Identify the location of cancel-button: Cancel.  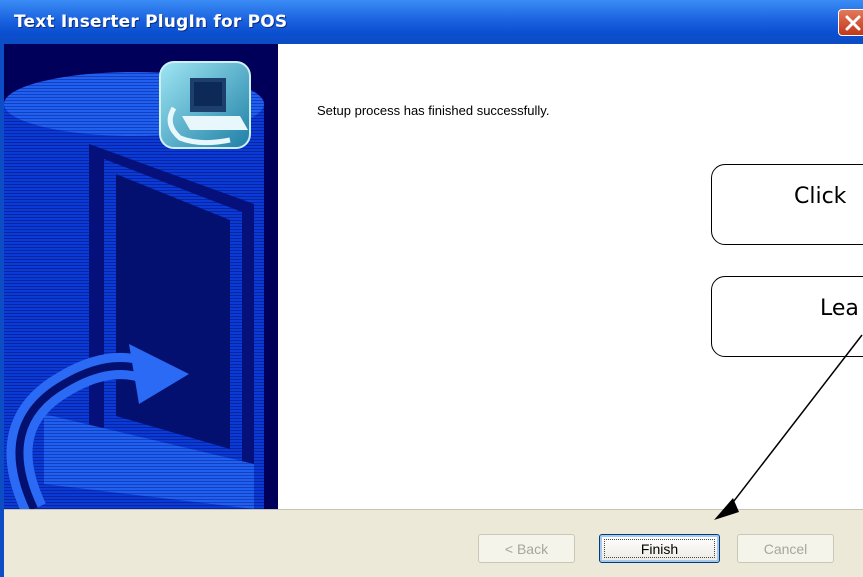
(785, 548).